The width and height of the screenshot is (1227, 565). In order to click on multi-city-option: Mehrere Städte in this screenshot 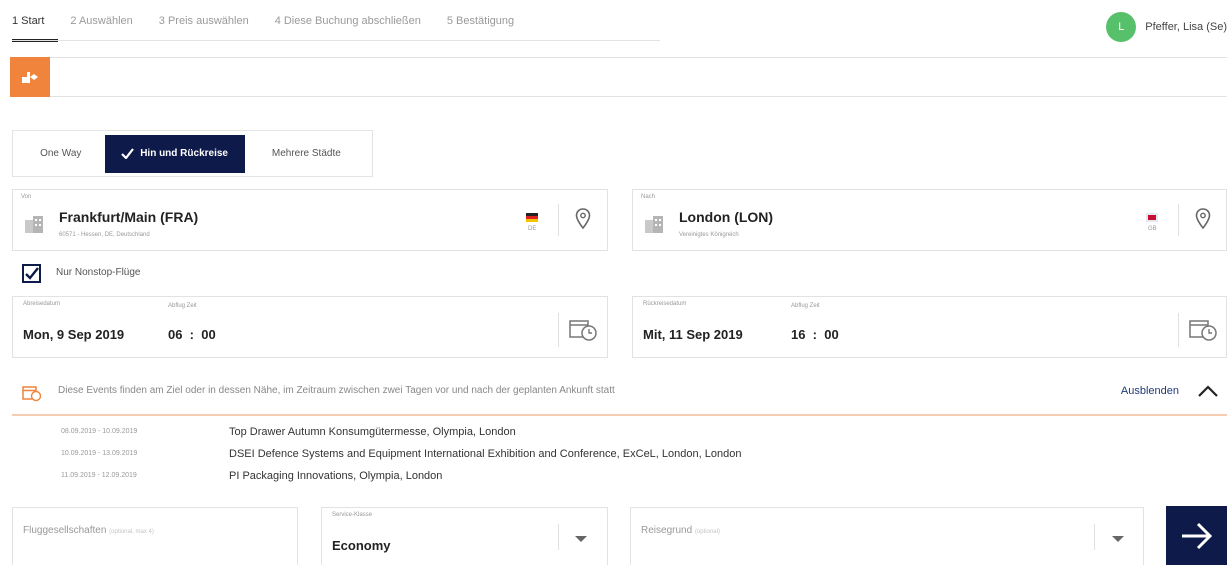, I will do `click(306, 154)`.